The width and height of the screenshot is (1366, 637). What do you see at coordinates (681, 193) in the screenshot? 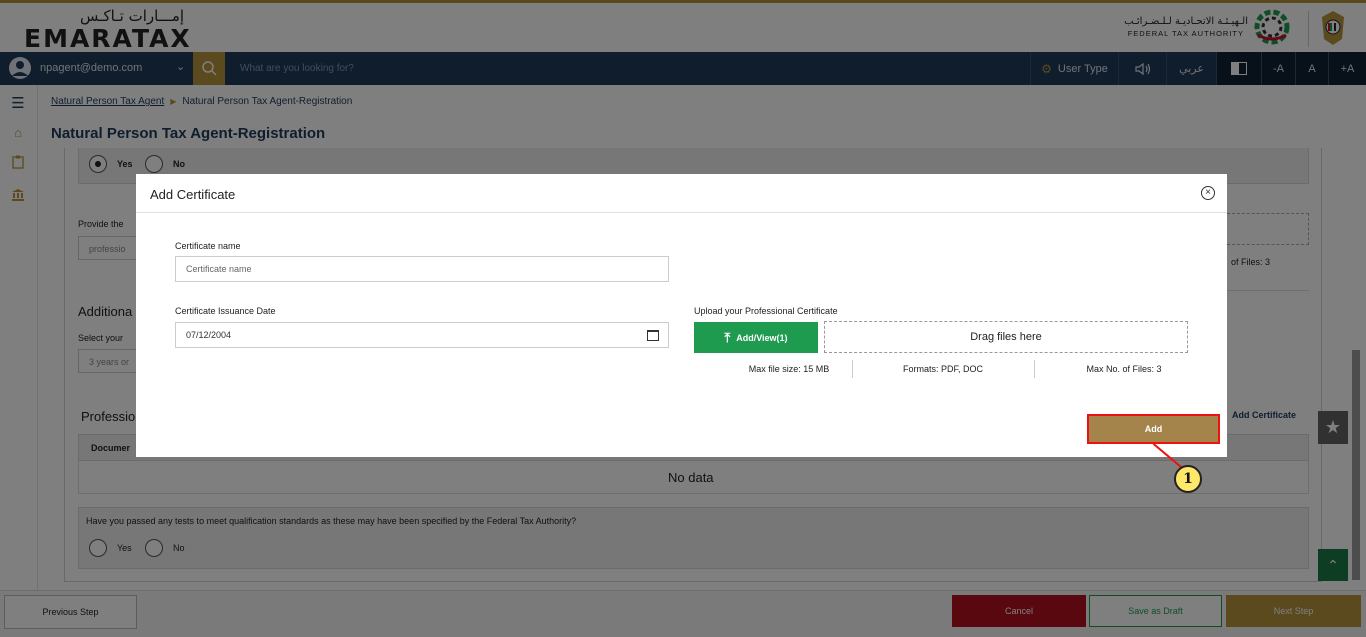
I see `modal-header: Add Certificate ×` at bounding box center [681, 193].